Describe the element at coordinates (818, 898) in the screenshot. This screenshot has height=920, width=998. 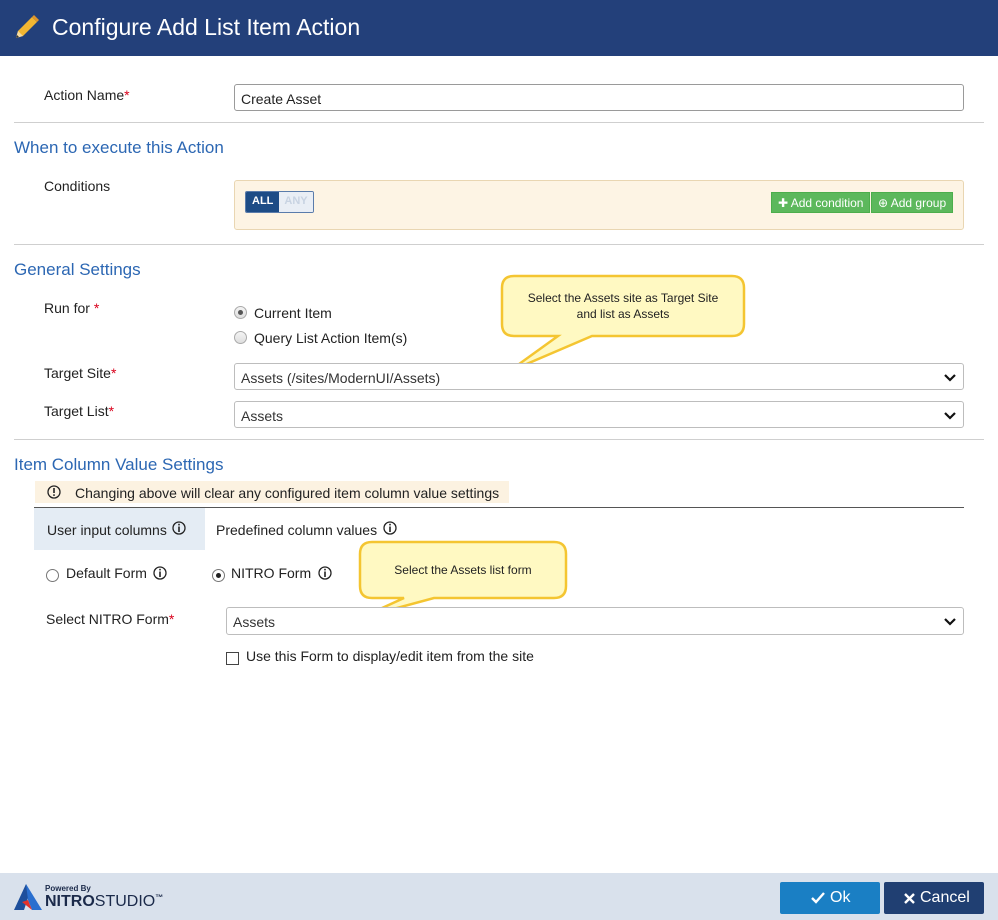
I see `check-icon` at that location.